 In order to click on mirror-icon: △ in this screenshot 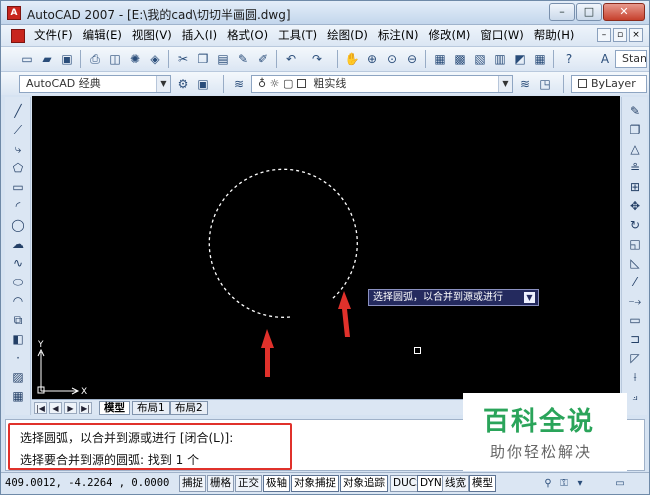, I will do `click(635, 149)`.